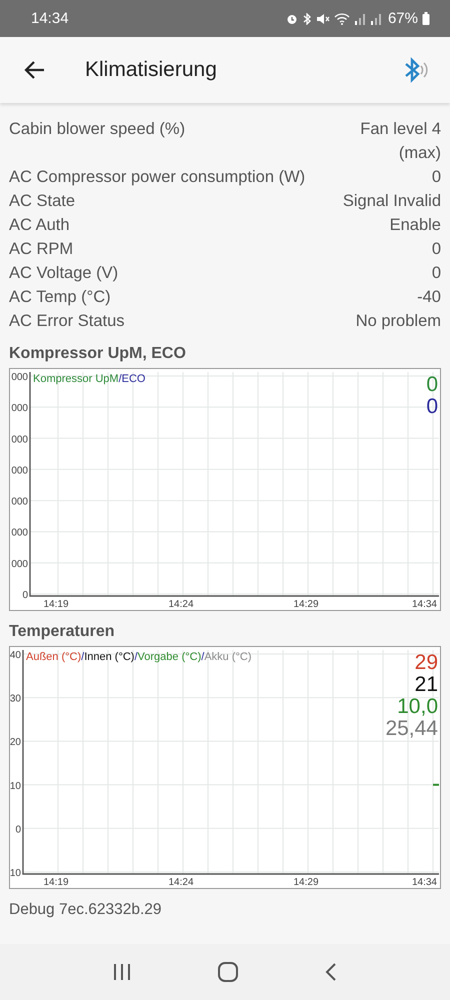  I want to click on row-value: Enable, so click(415, 225).